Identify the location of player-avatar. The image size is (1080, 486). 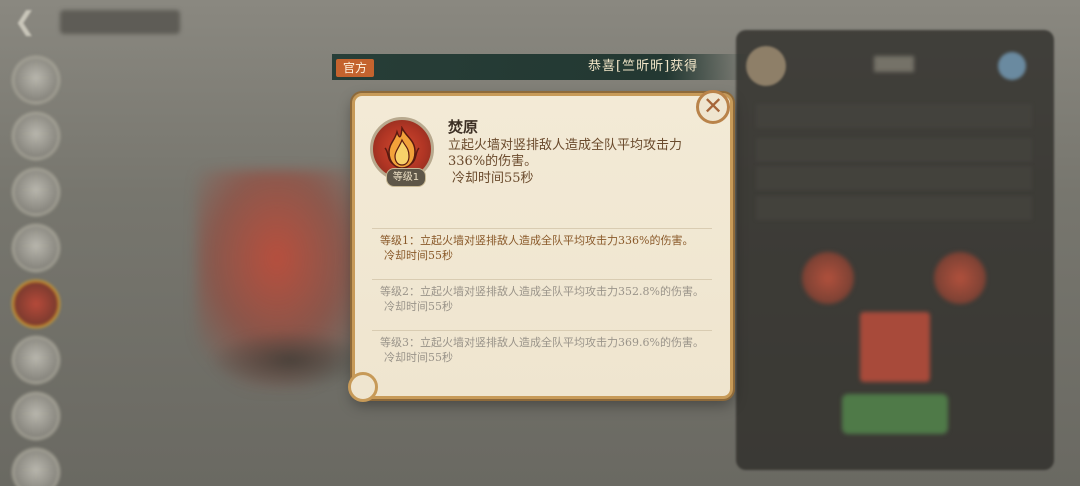
(766, 66).